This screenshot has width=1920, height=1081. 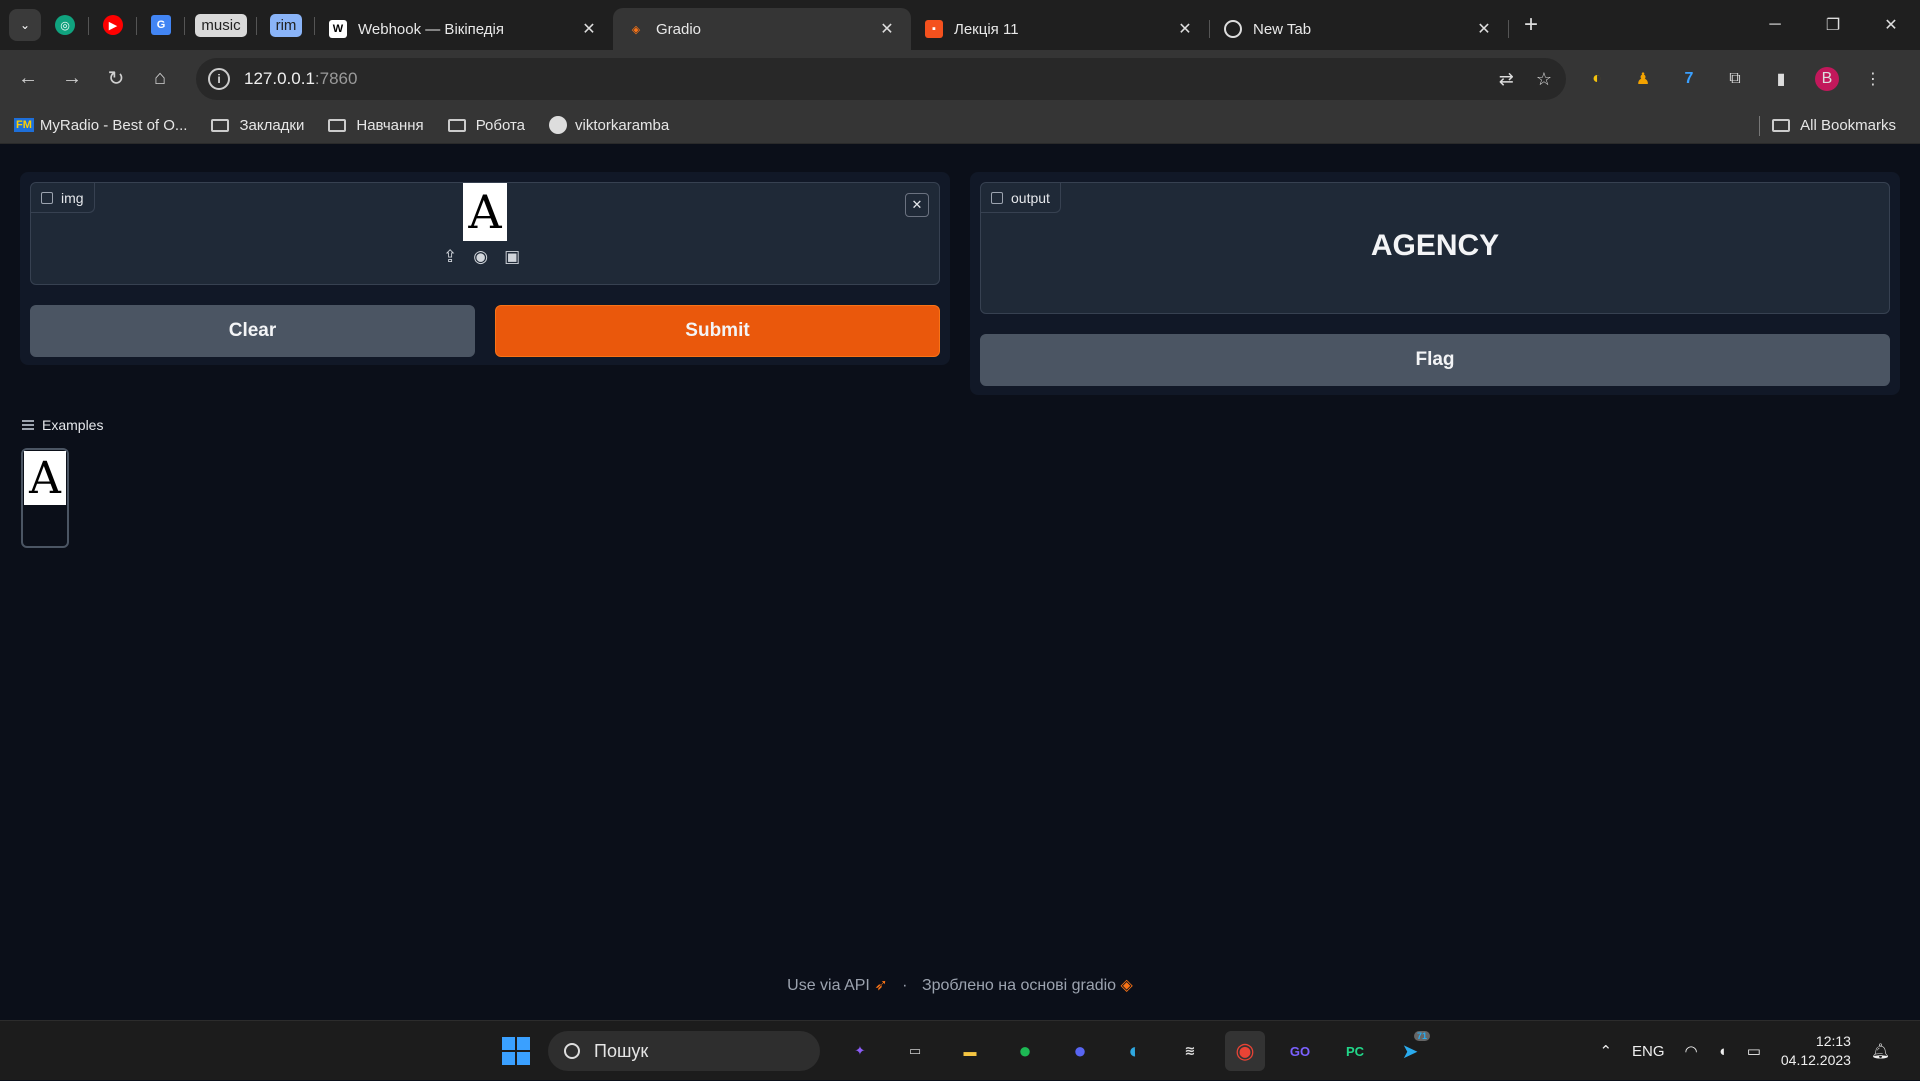 What do you see at coordinates (1833, 1041) in the screenshot?
I see `clock-time: 12:13` at bounding box center [1833, 1041].